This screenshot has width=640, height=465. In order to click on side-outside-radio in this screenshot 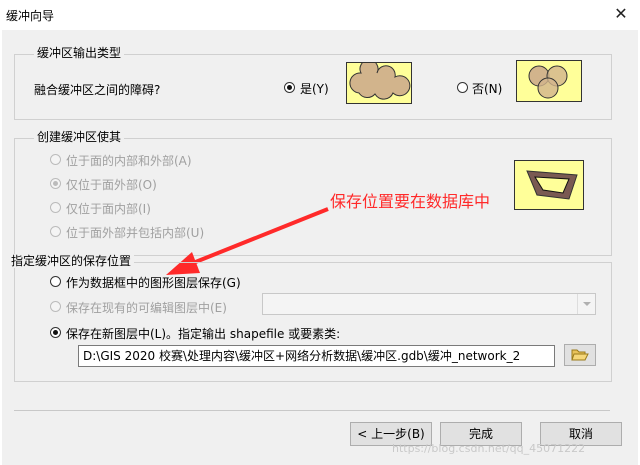, I will do `click(55, 183)`.